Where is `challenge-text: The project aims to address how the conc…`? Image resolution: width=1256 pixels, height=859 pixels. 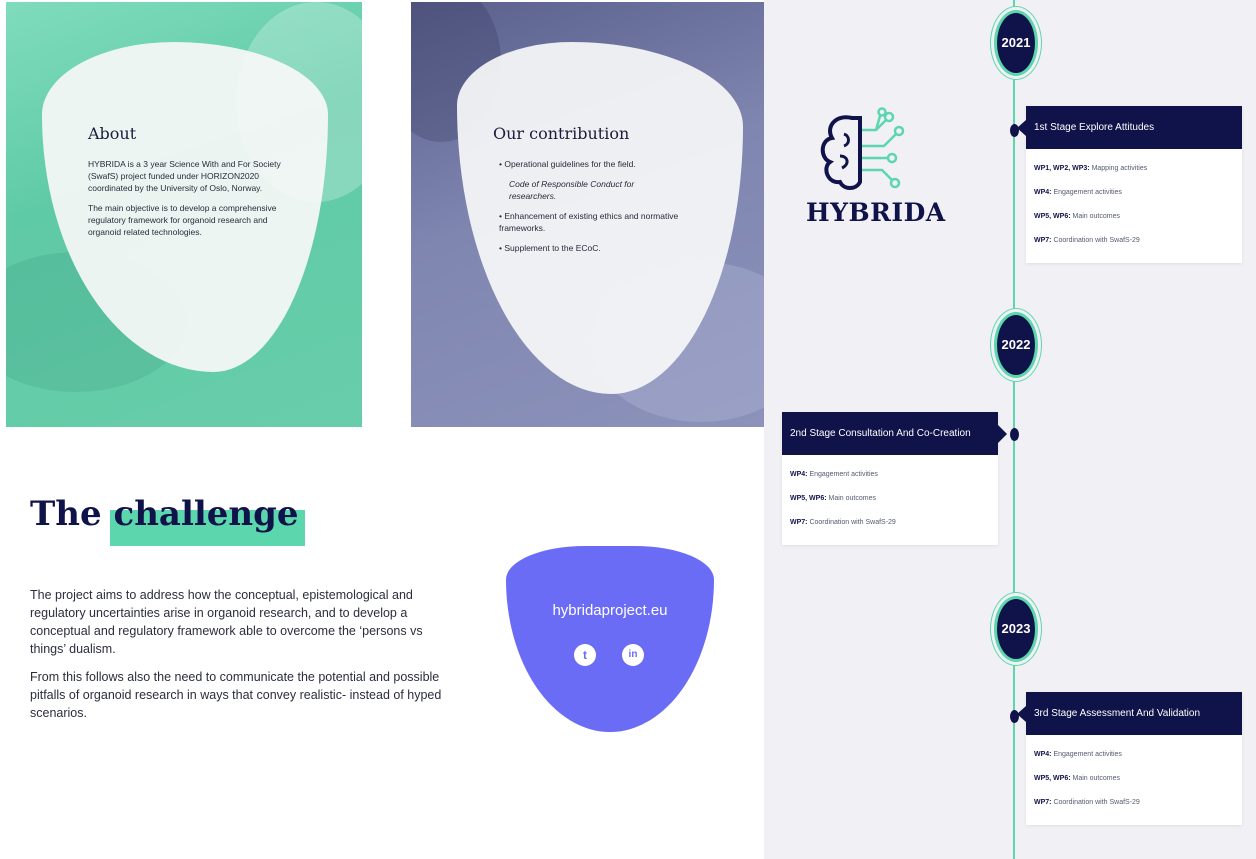
challenge-text: The project aims to address how the conc… is located at coordinates (245, 659).